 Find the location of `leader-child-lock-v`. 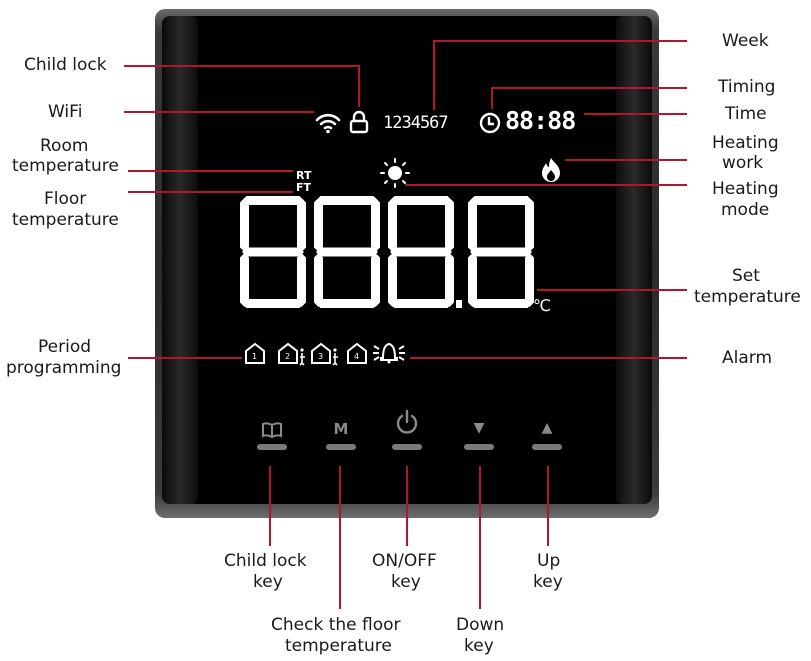

leader-child-lock-v is located at coordinates (359, 86).